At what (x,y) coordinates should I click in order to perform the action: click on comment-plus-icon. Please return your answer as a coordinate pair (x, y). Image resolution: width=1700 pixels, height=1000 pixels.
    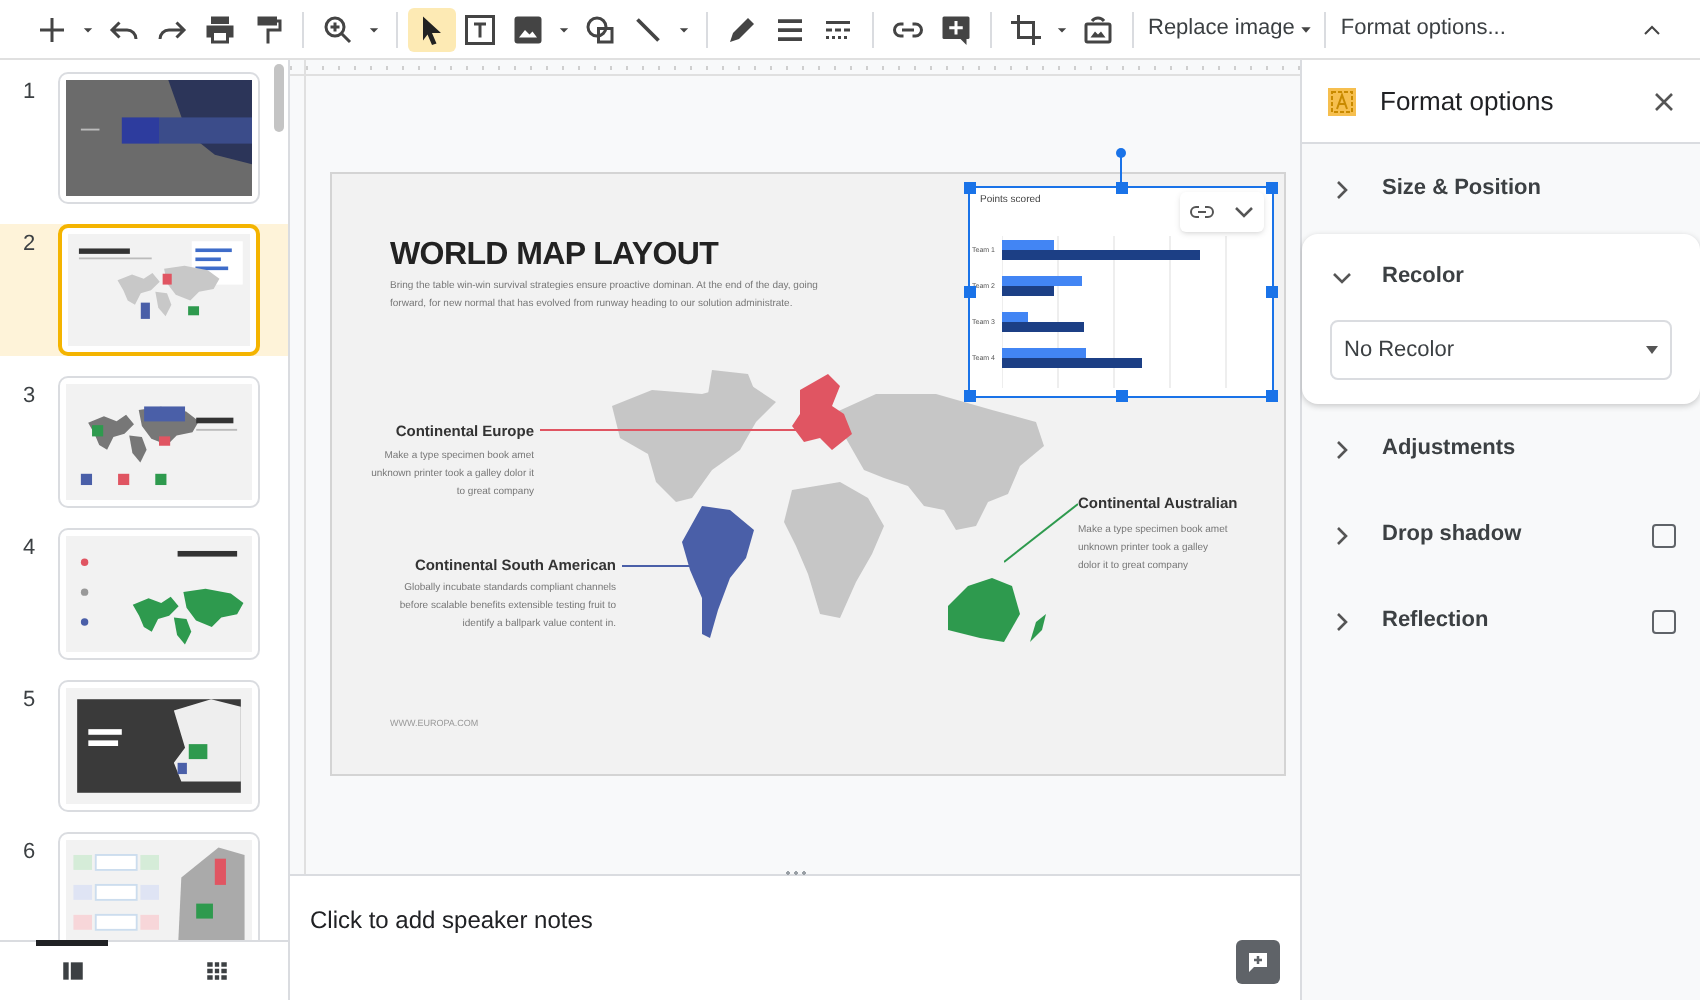
    Looking at the image, I should click on (1258, 962).